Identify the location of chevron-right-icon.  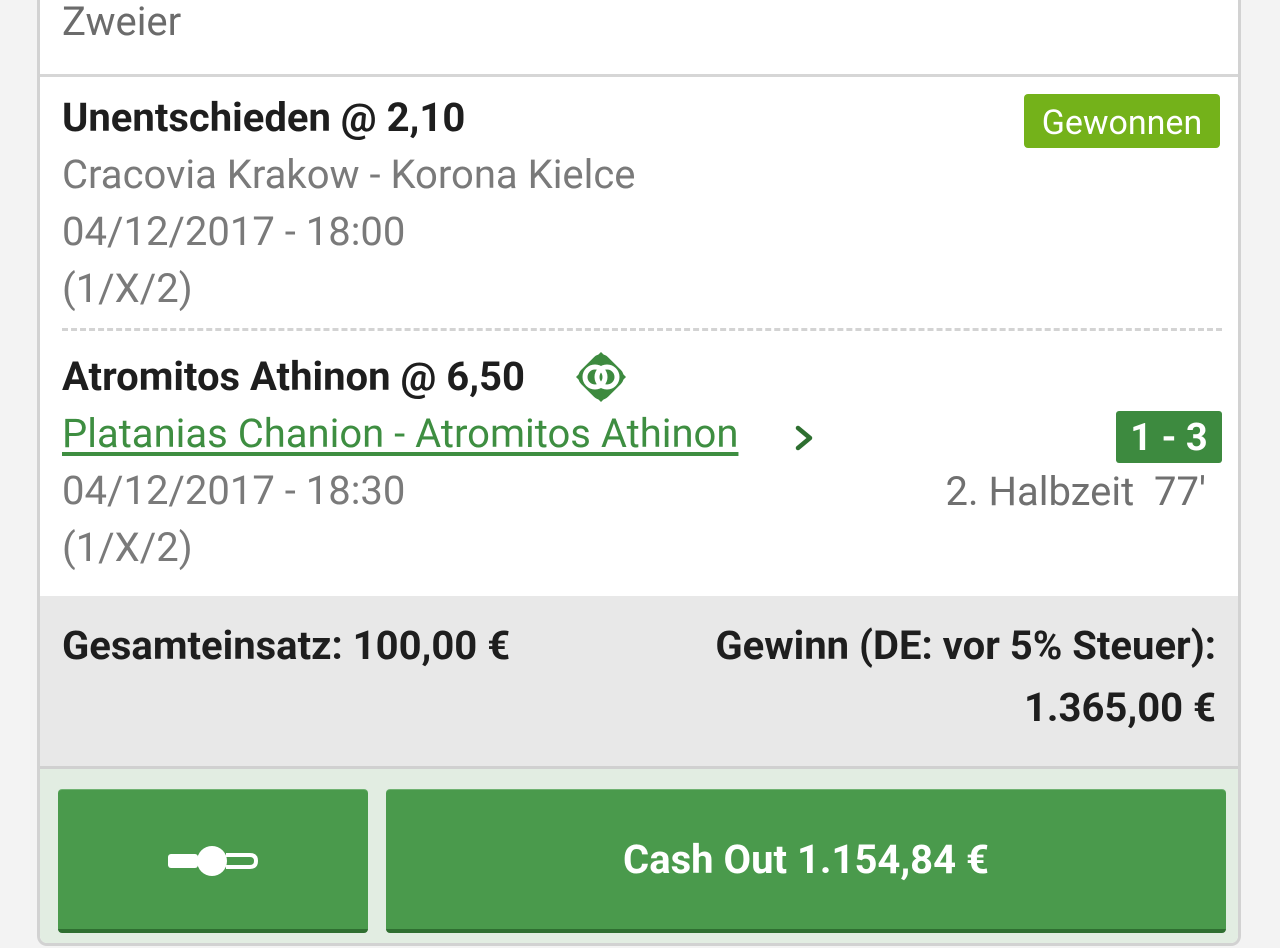
(807, 438).